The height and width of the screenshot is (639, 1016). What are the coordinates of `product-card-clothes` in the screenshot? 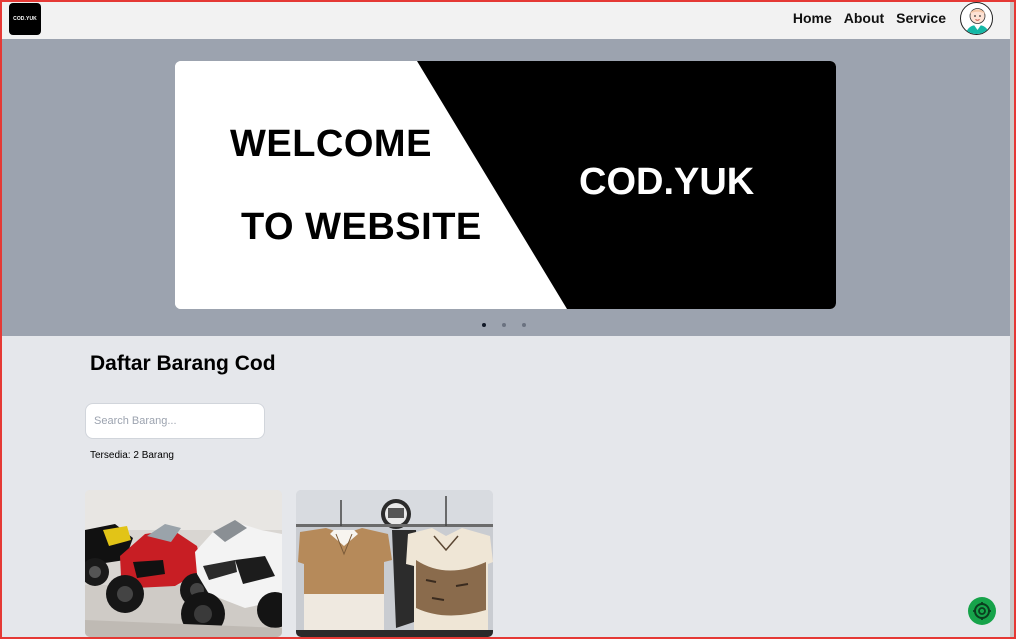 It's located at (394, 563).